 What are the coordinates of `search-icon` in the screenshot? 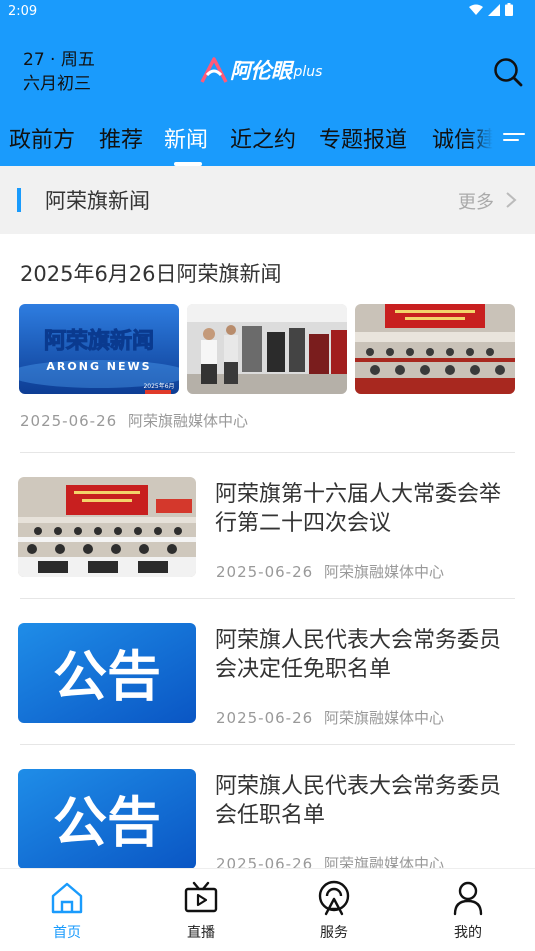 It's located at (508, 72).